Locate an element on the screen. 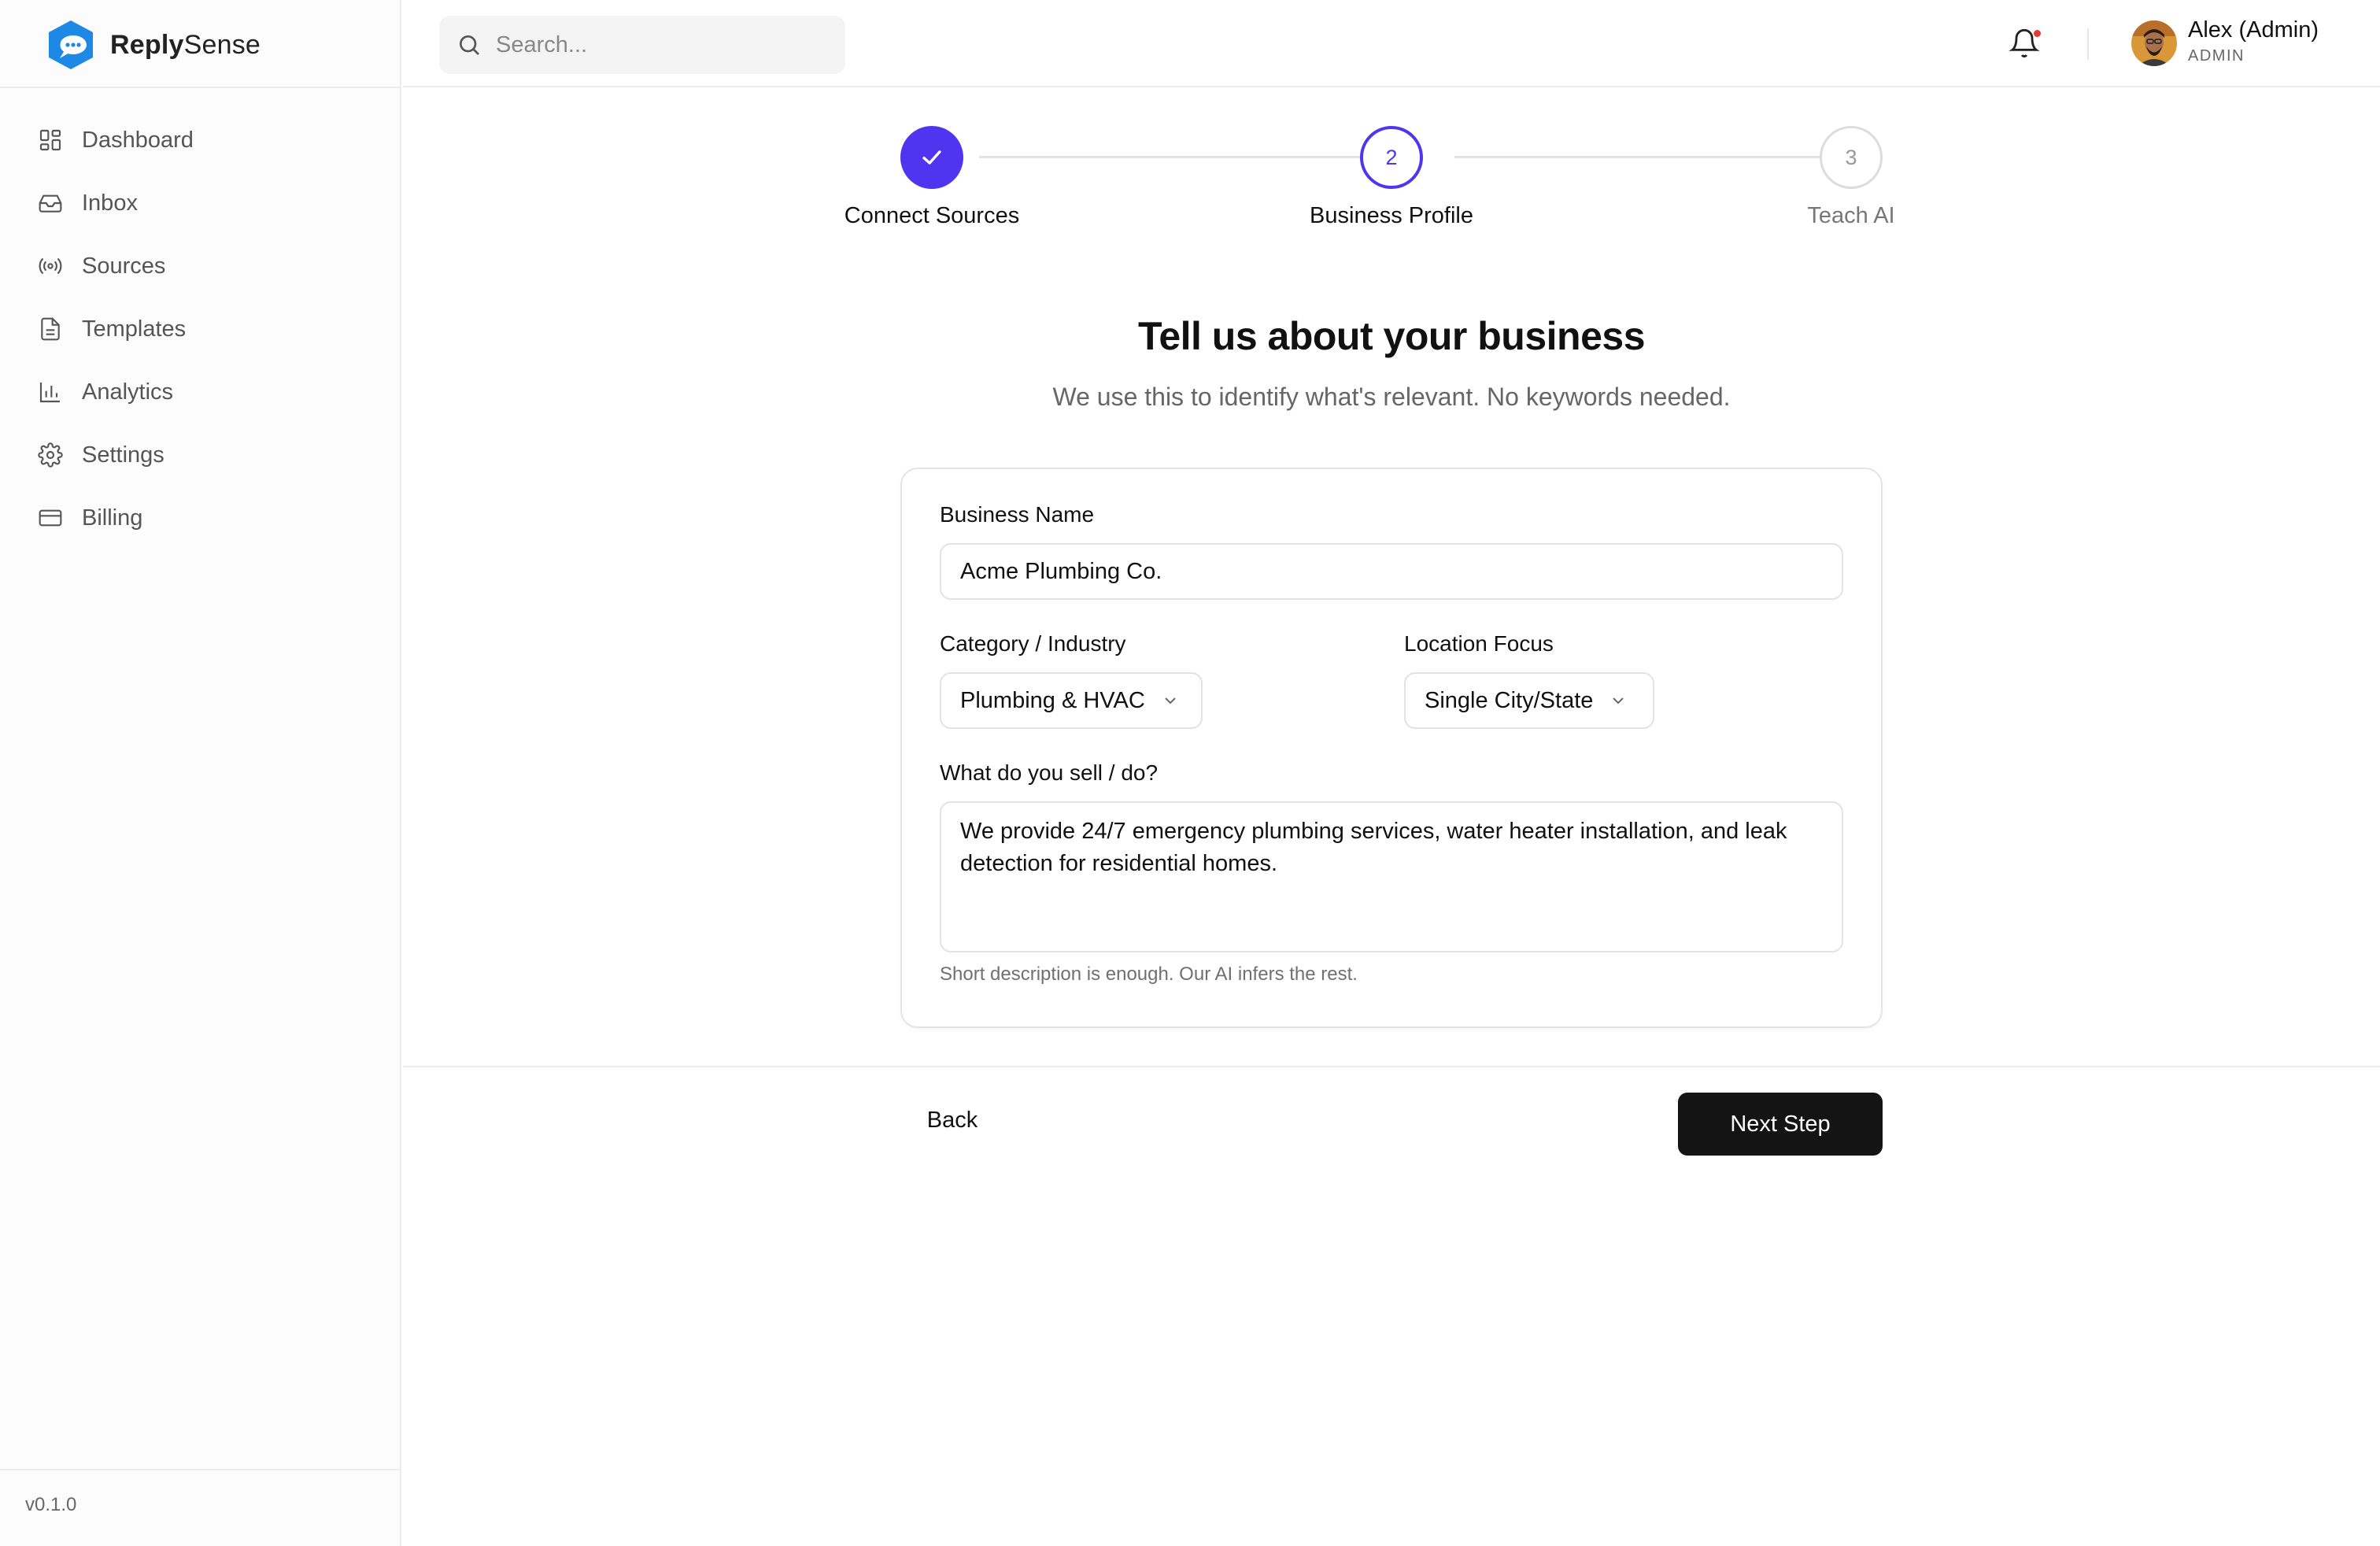  category-label: Category / Industry is located at coordinates (1033, 643).